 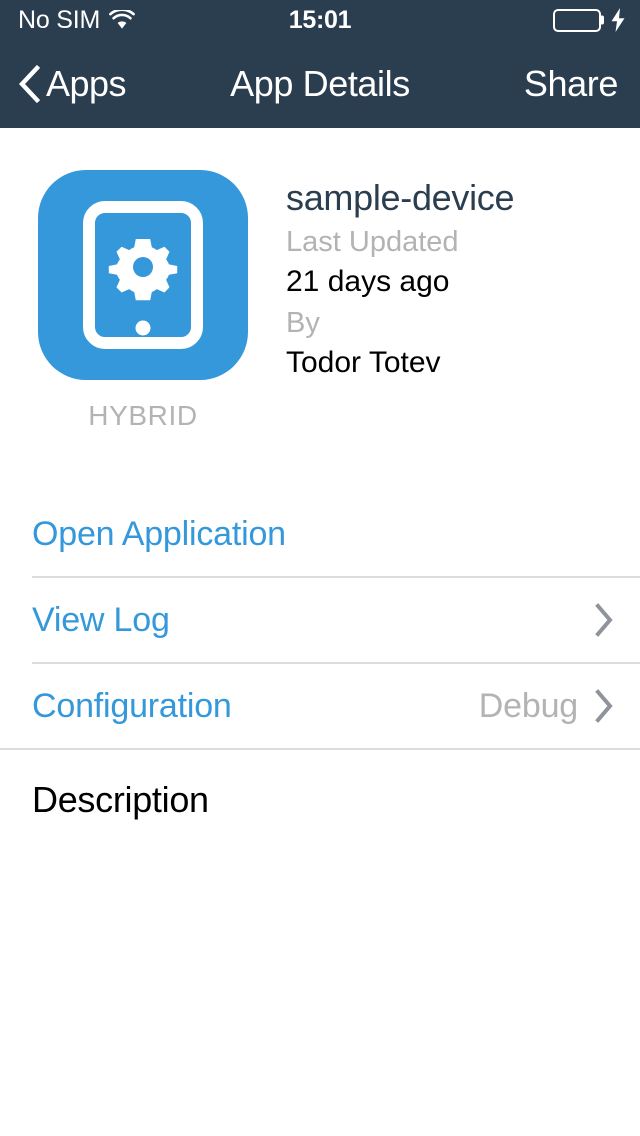 What do you see at coordinates (528, 706) in the screenshot?
I see `configuration-value: Debug` at bounding box center [528, 706].